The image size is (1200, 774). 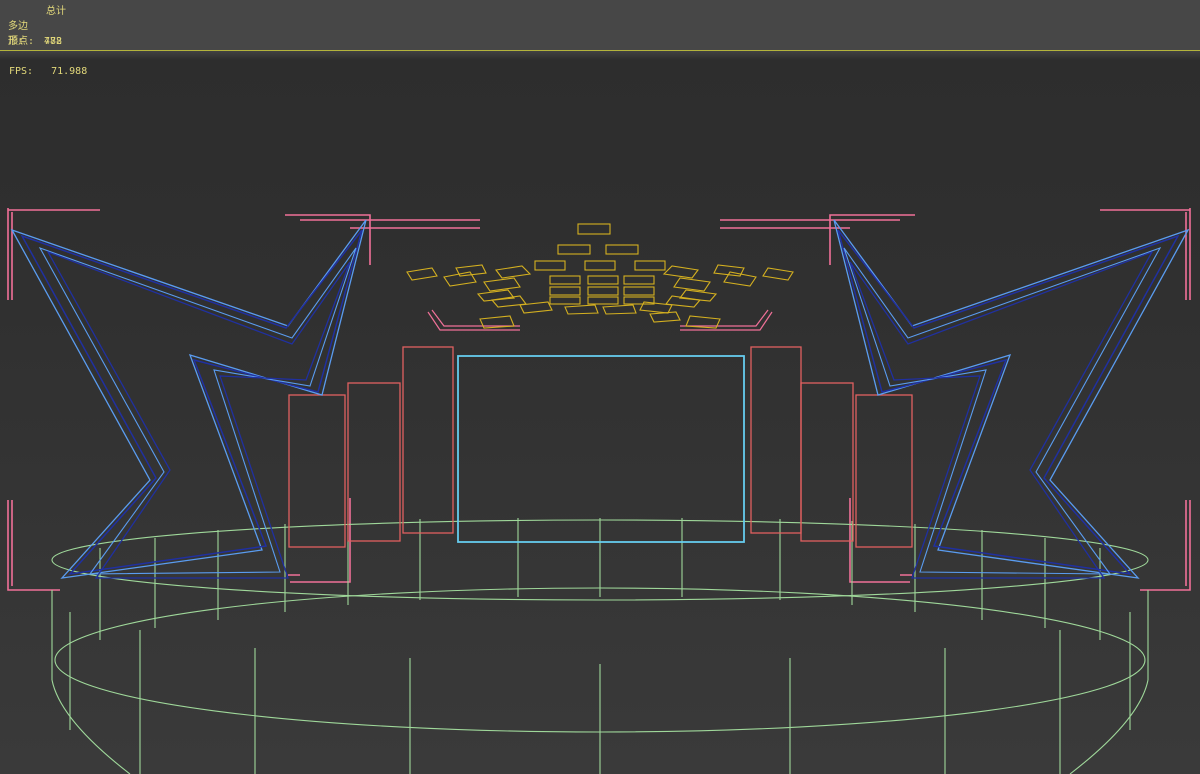 What do you see at coordinates (884, 471) in the screenshot?
I see `pillar-right-outer` at bounding box center [884, 471].